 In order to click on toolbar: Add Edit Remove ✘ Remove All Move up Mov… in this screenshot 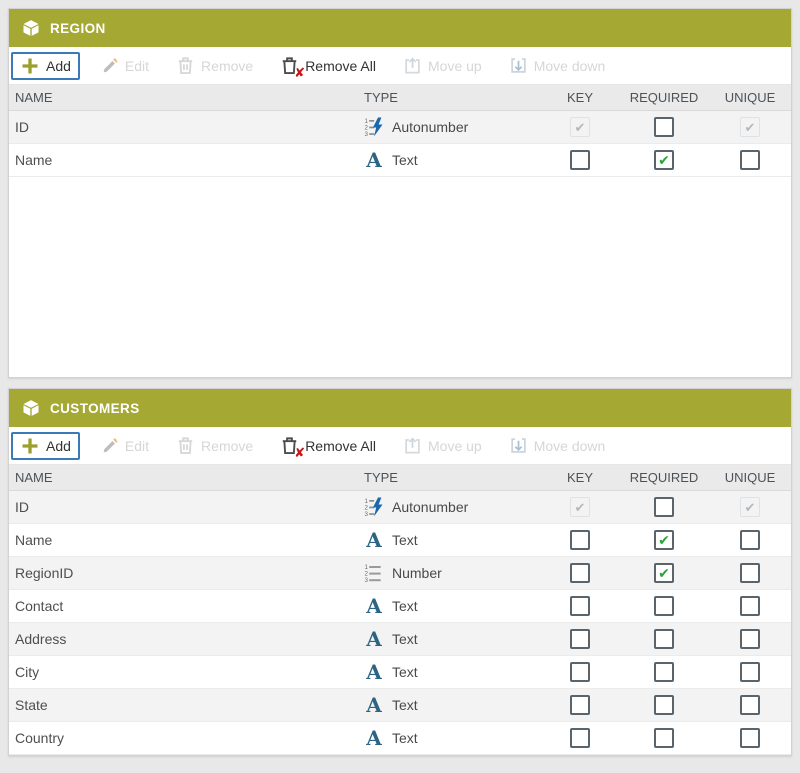, I will do `click(400, 66)`.